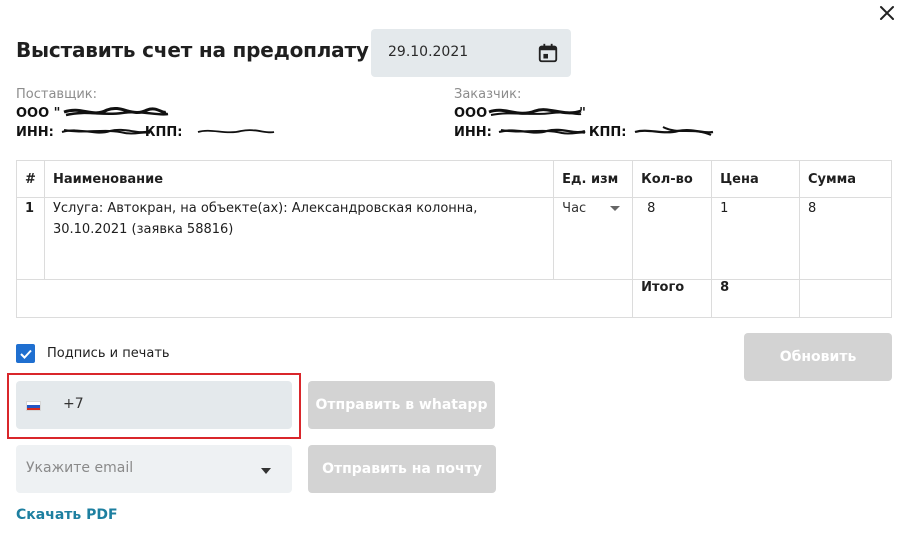 The image size is (902, 534). What do you see at coordinates (30, 238) in the screenshot?
I see `row-number: 1` at bounding box center [30, 238].